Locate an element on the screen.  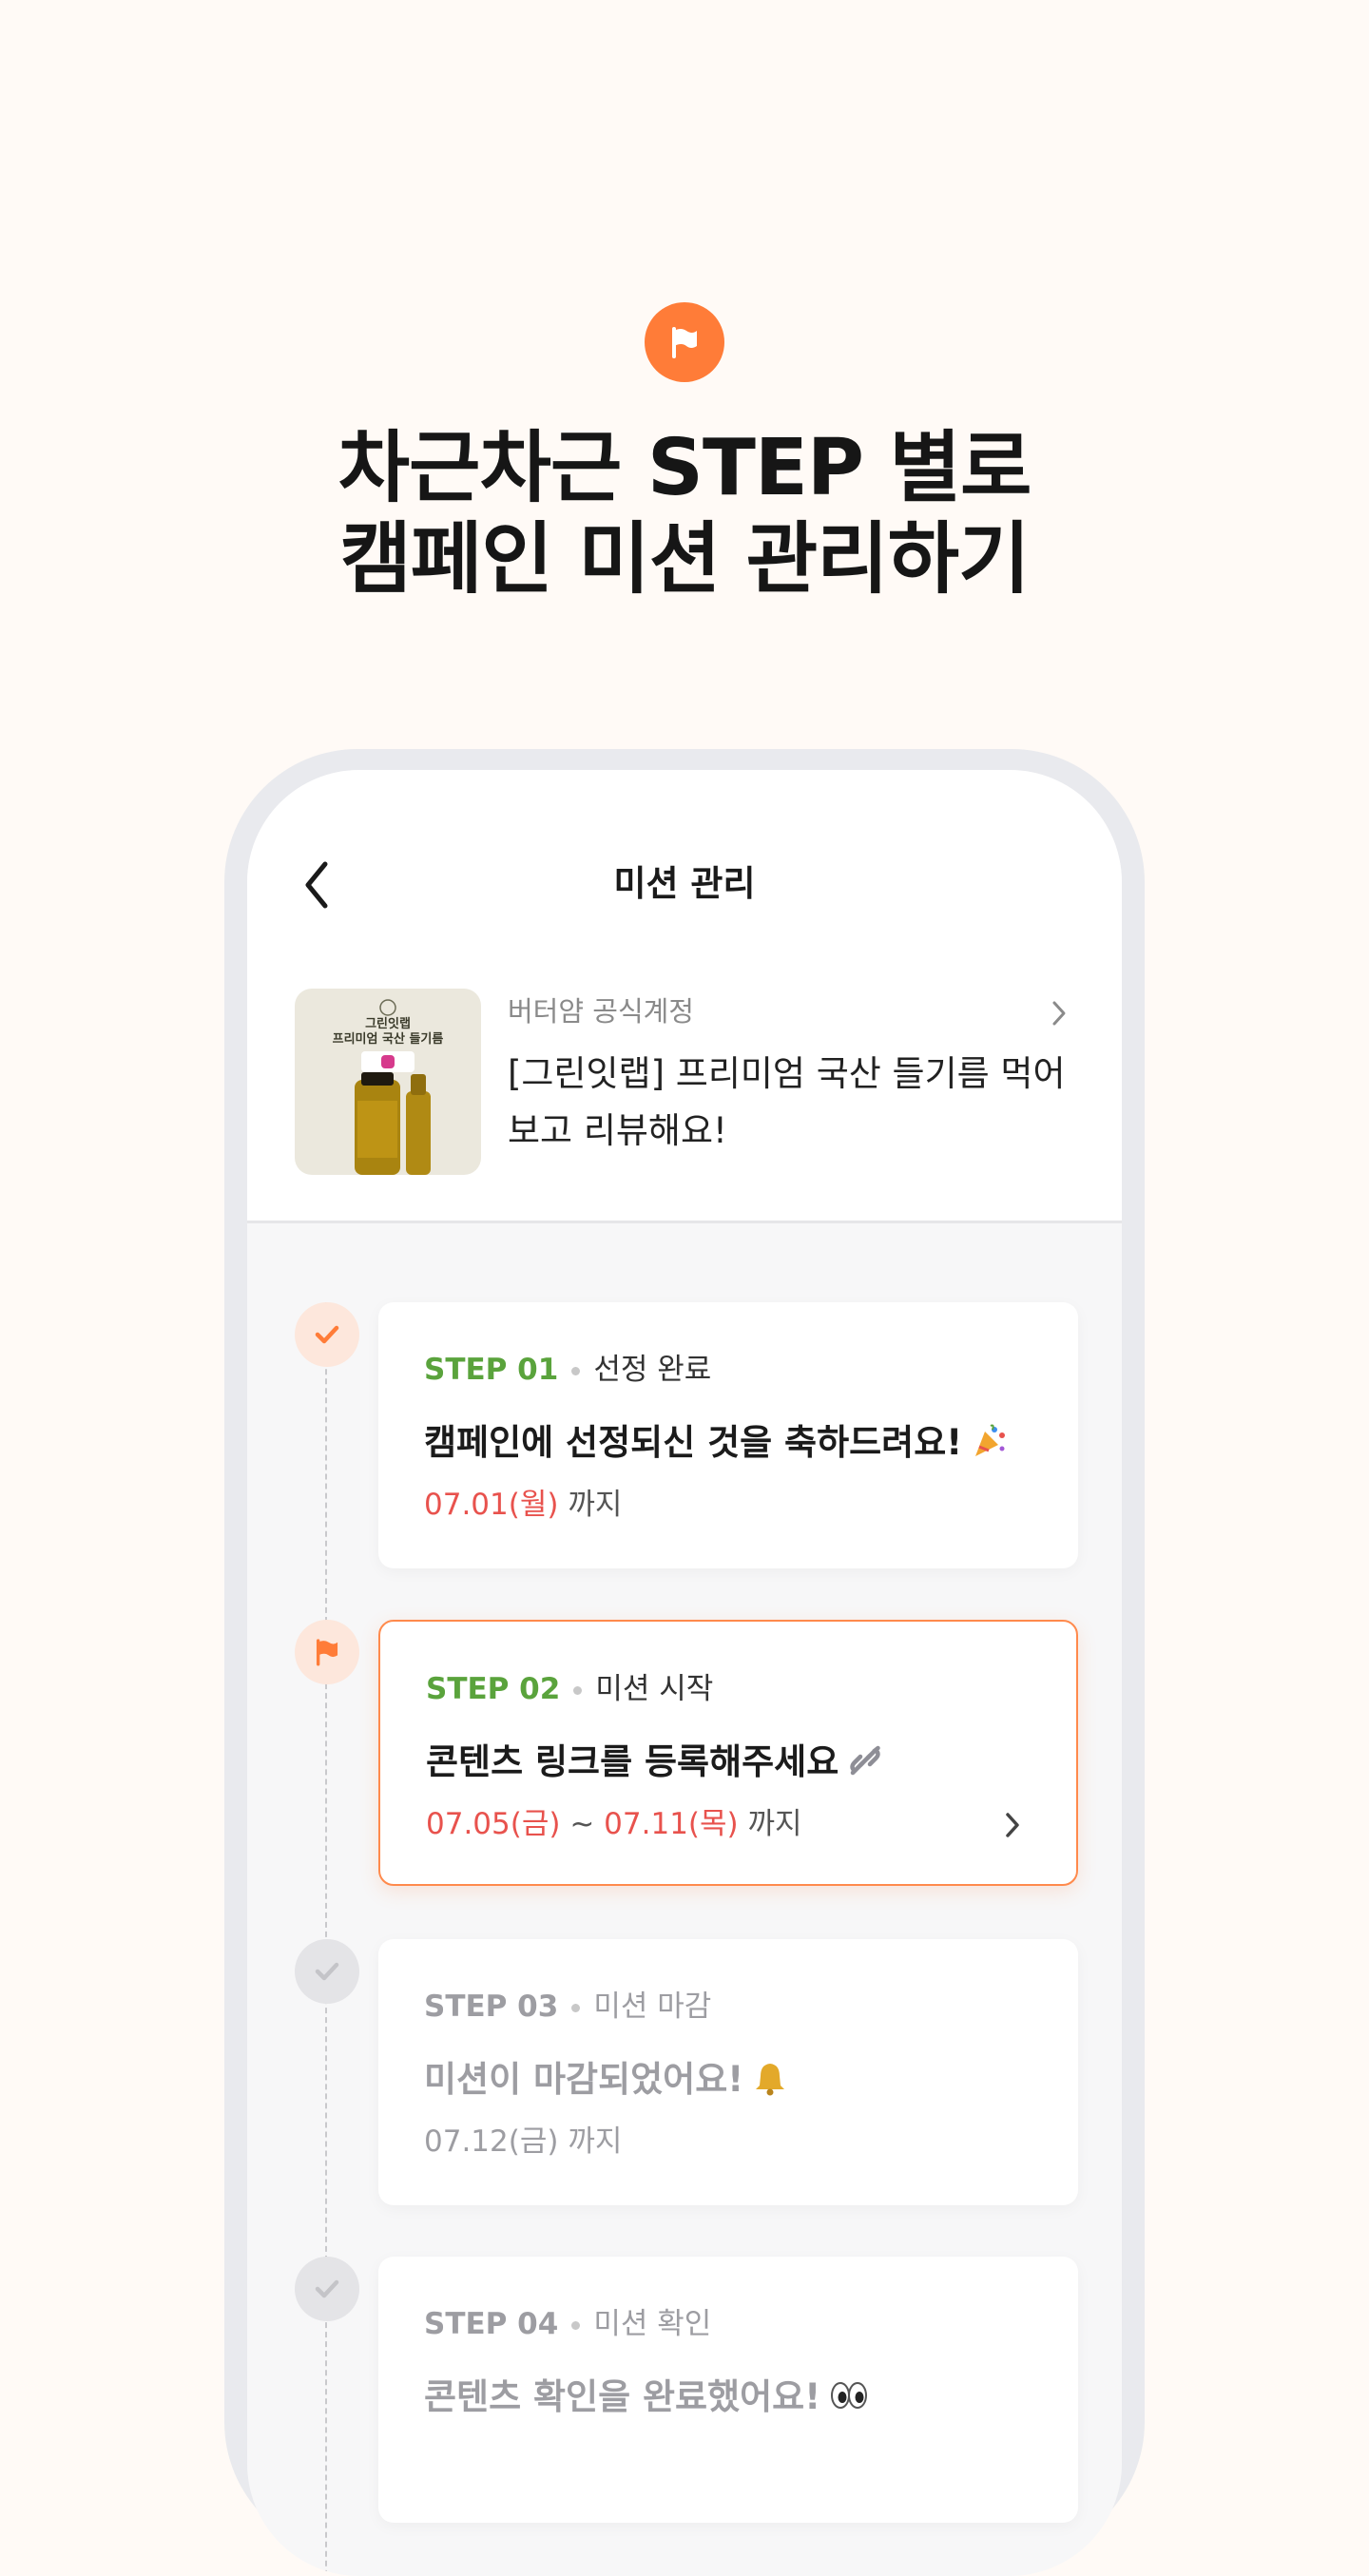
date-start: 07.05(금) is located at coordinates (493, 1824).